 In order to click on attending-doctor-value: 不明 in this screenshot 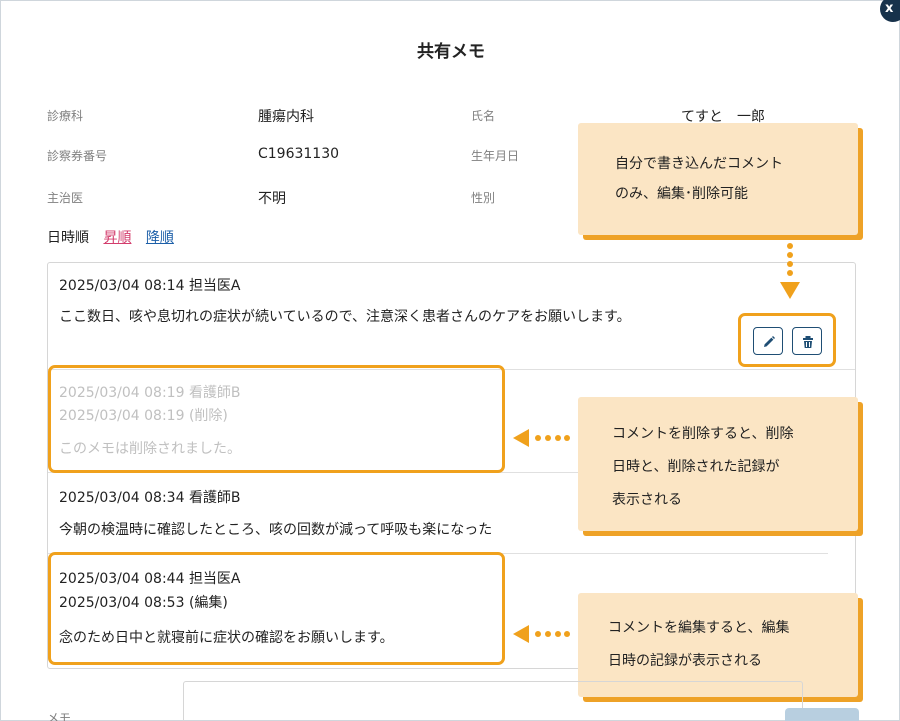, I will do `click(272, 199)`.